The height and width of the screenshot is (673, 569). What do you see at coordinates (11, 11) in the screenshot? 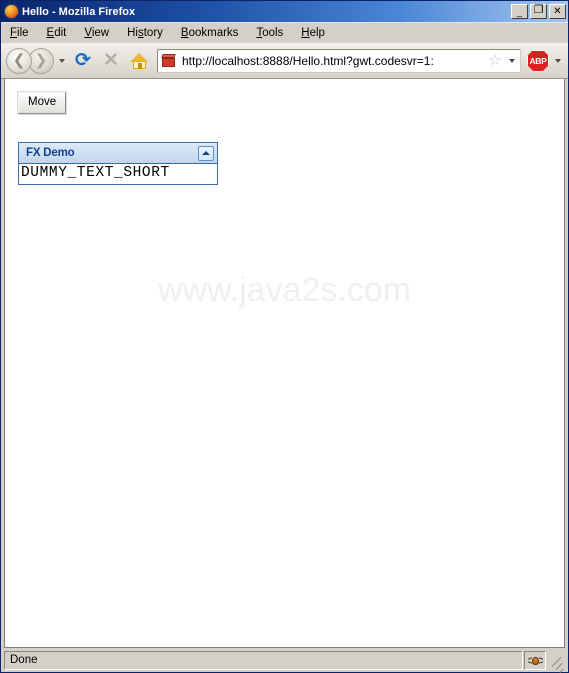
I see `firefox-logo-icon` at bounding box center [11, 11].